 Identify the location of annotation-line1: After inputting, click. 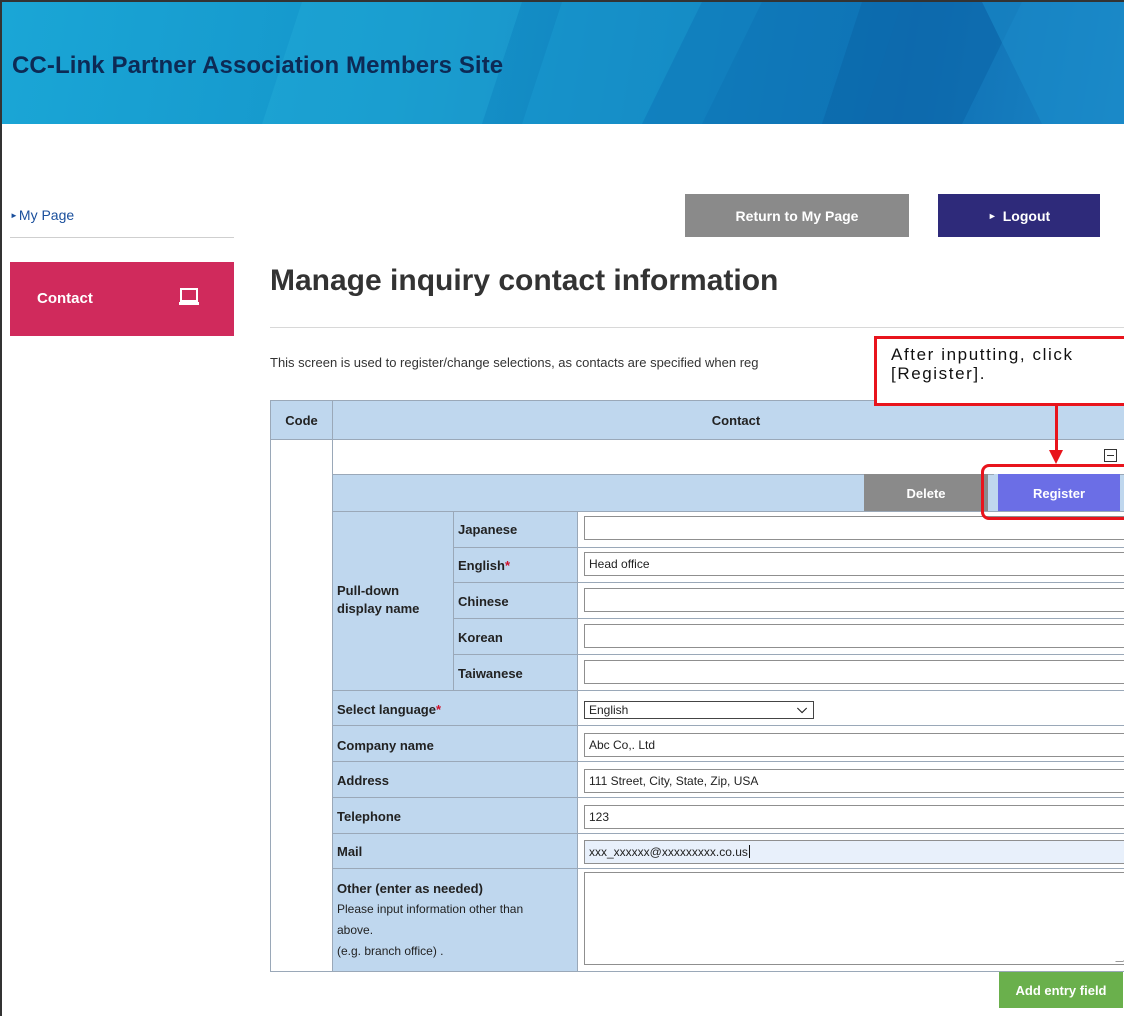
(982, 354).